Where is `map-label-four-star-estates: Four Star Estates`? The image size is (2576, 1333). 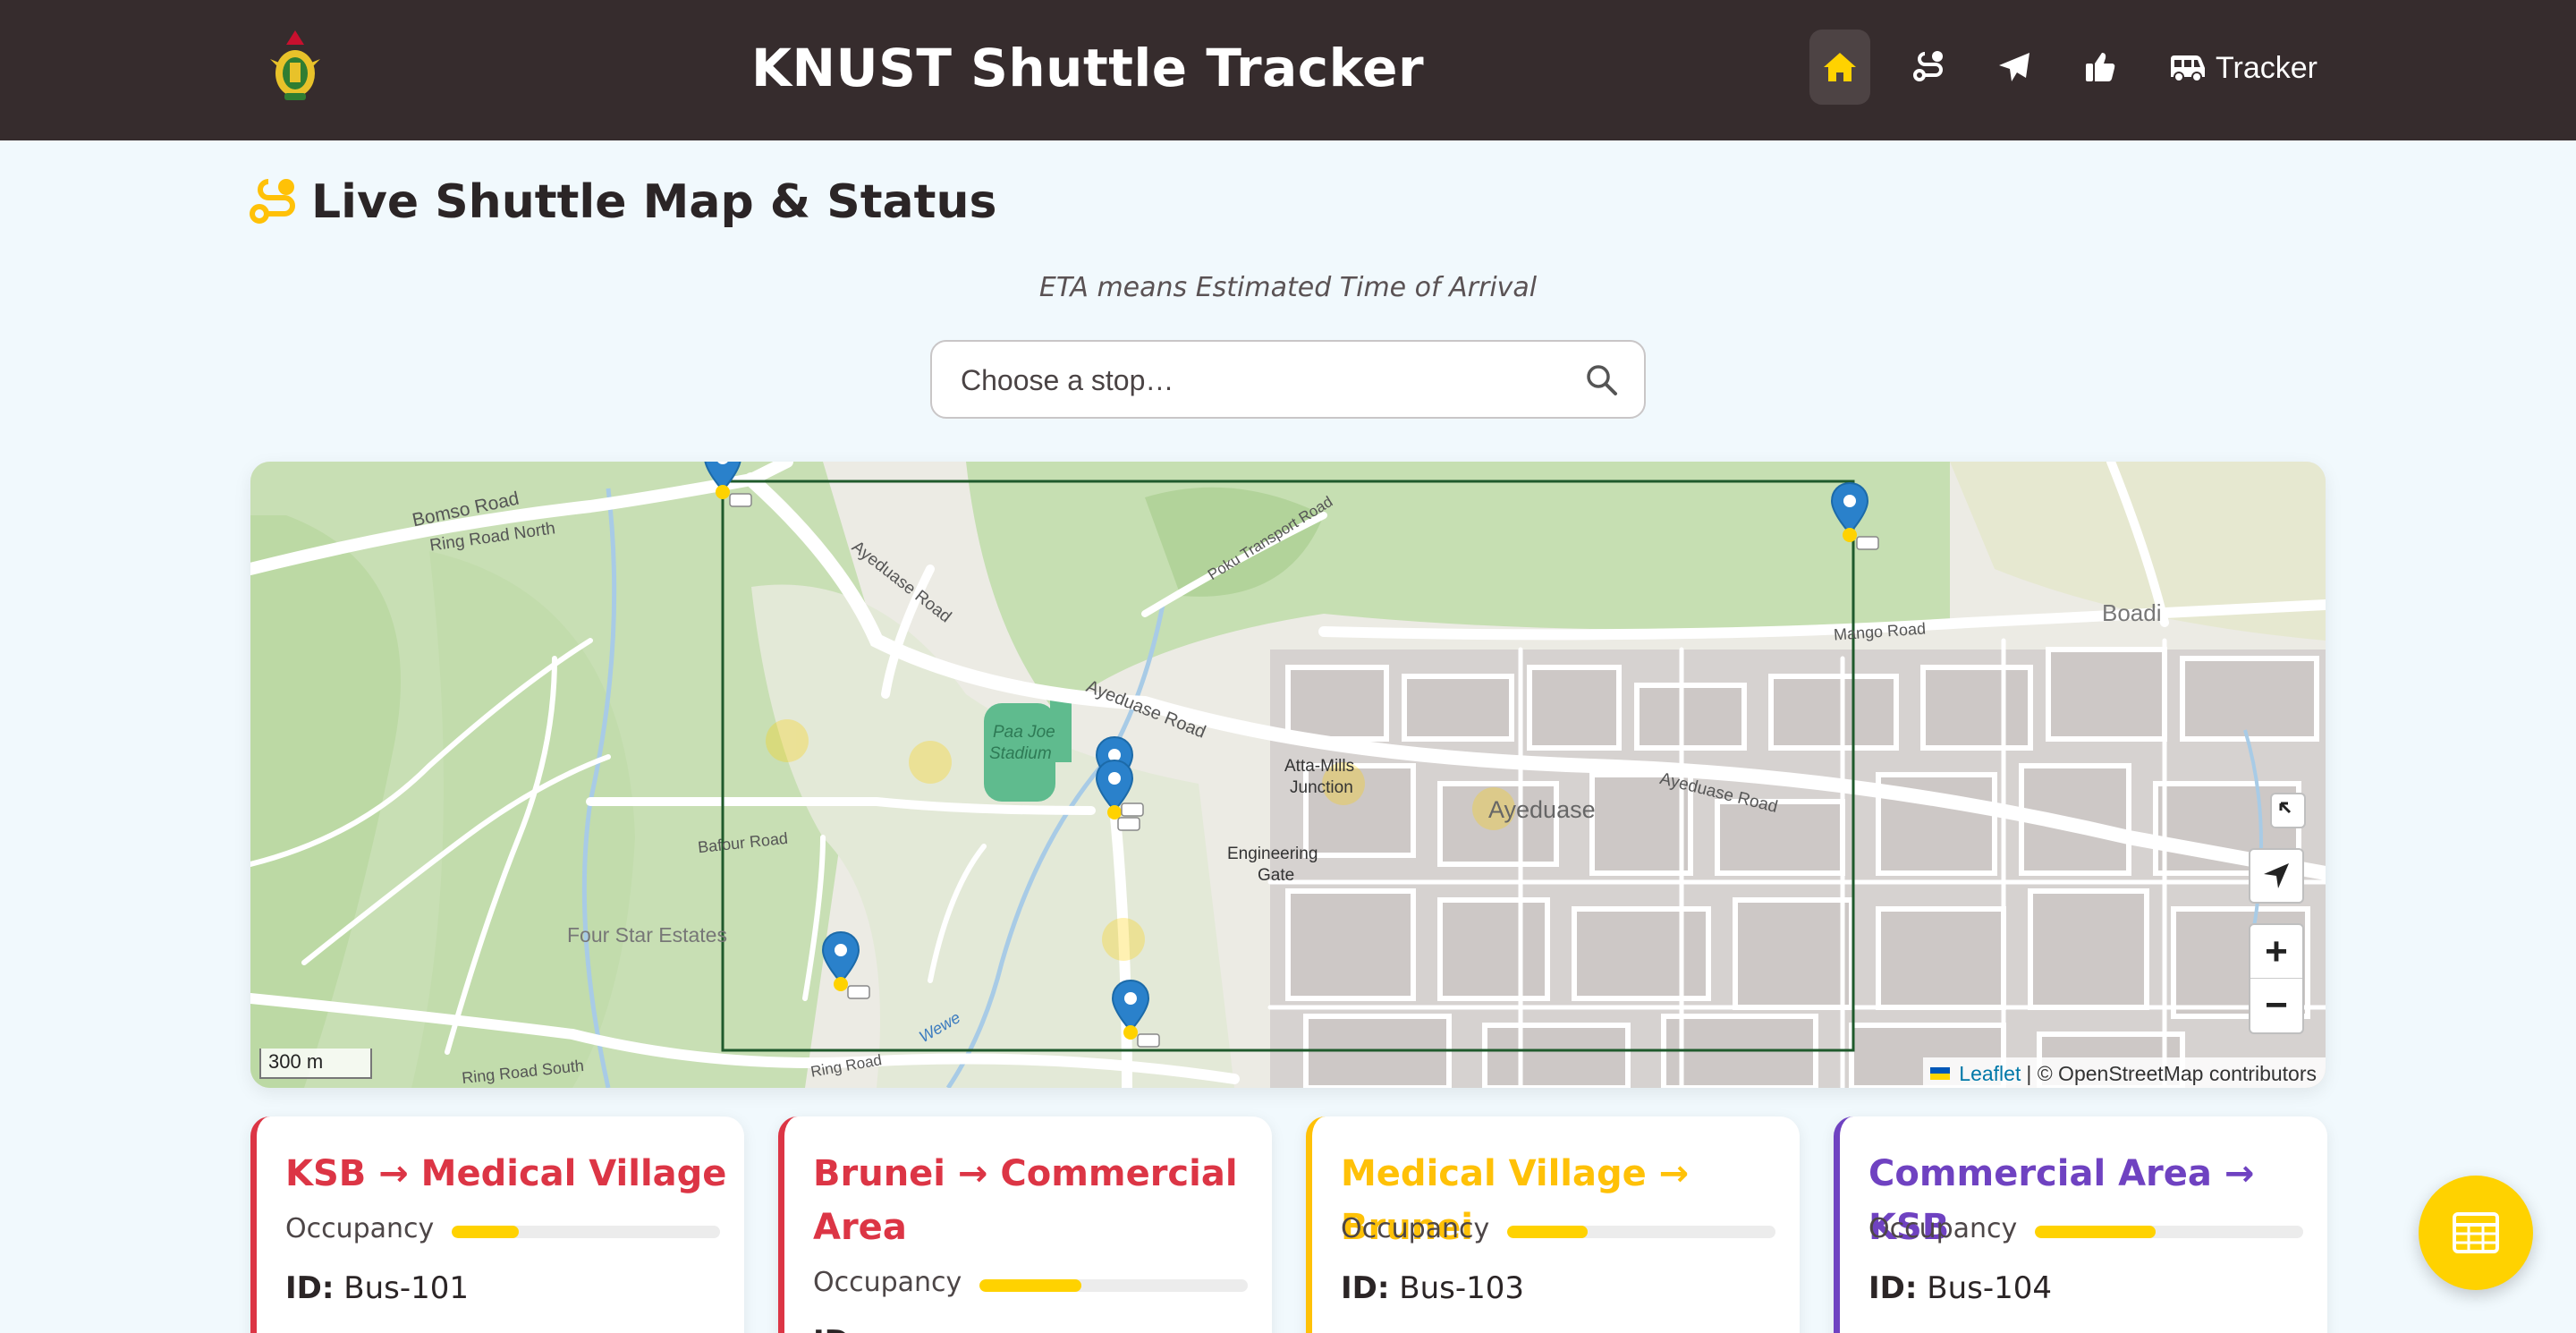 map-label-four-star-estates: Four Star Estates is located at coordinates (647, 935).